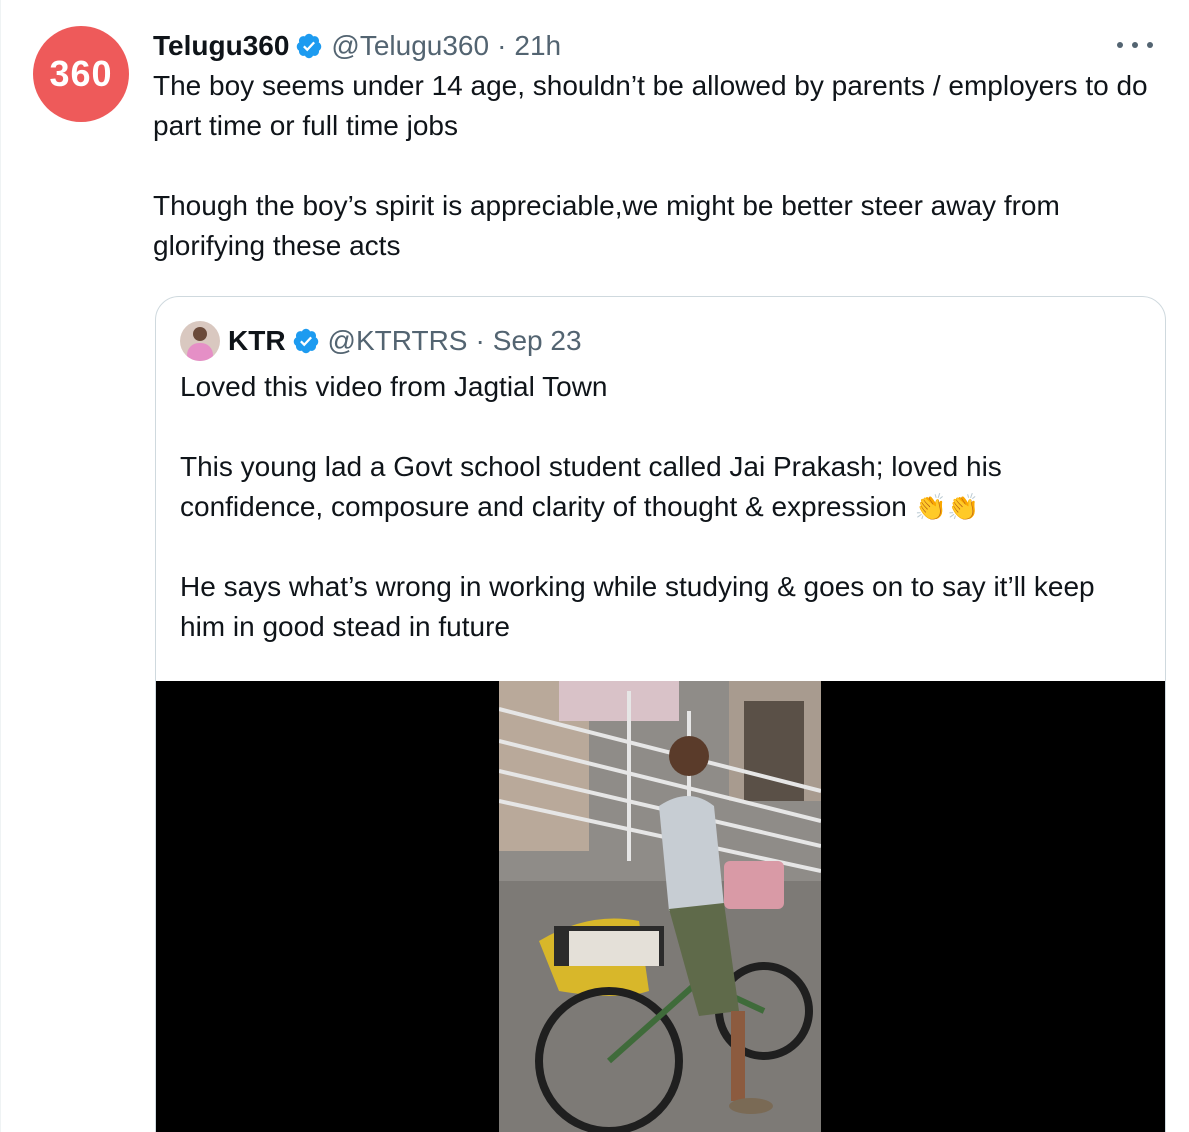  What do you see at coordinates (947, 507) in the screenshot?
I see `clapping-hands-emoji: 👏👏` at bounding box center [947, 507].